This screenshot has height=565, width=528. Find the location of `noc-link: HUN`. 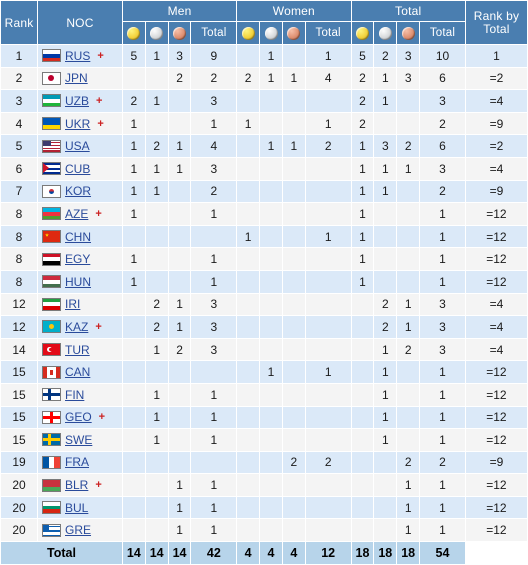

noc-link: HUN is located at coordinates (78, 282).